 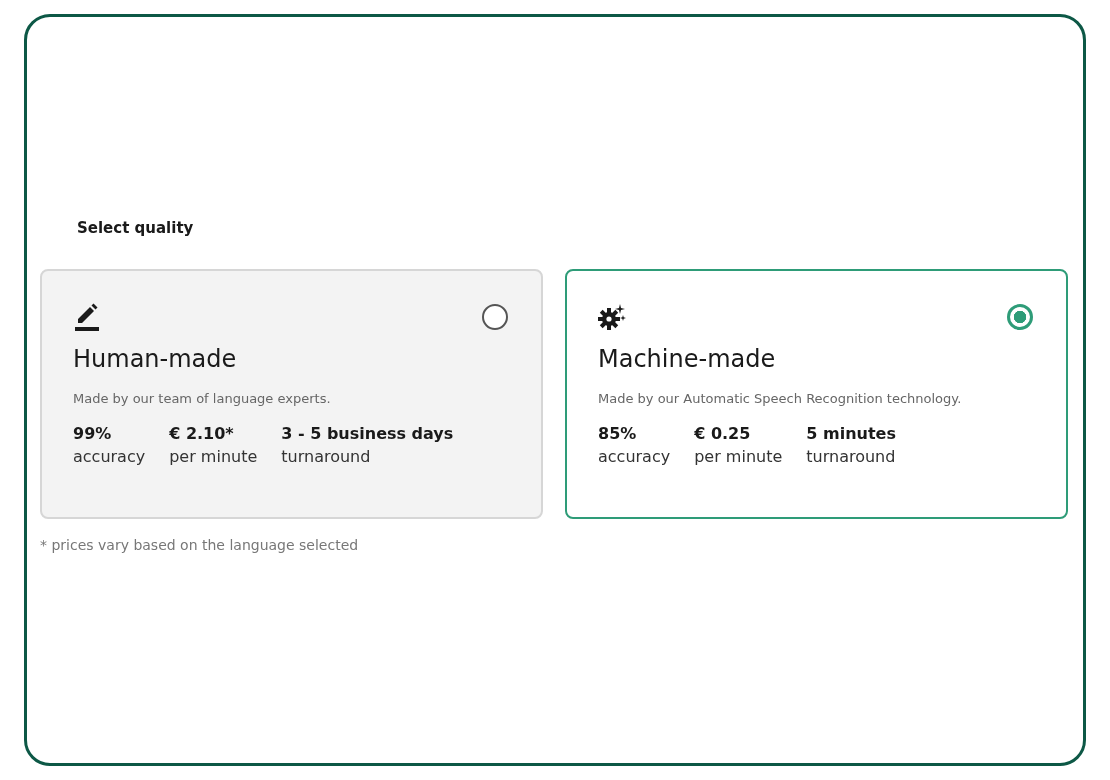 I want to click on stat-value: € 0.25, so click(x=723, y=433).